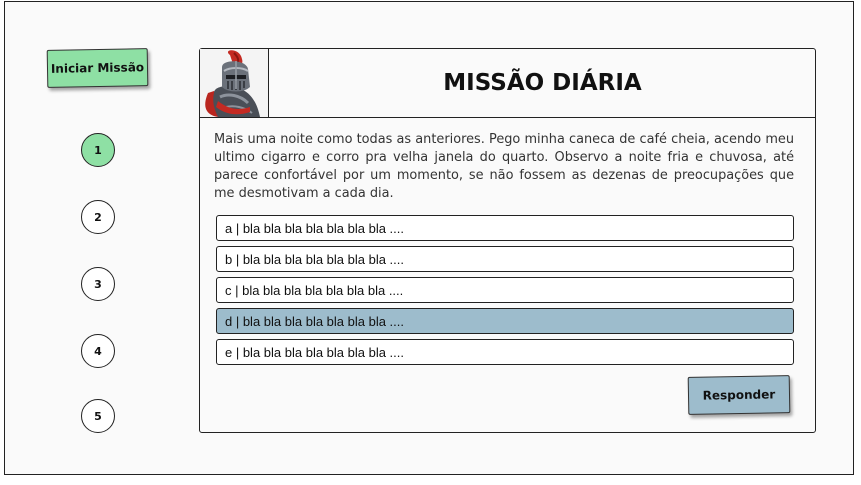 This screenshot has height=485, width=861. Describe the element at coordinates (98, 416) in the screenshot. I see `step-5: 5` at that location.